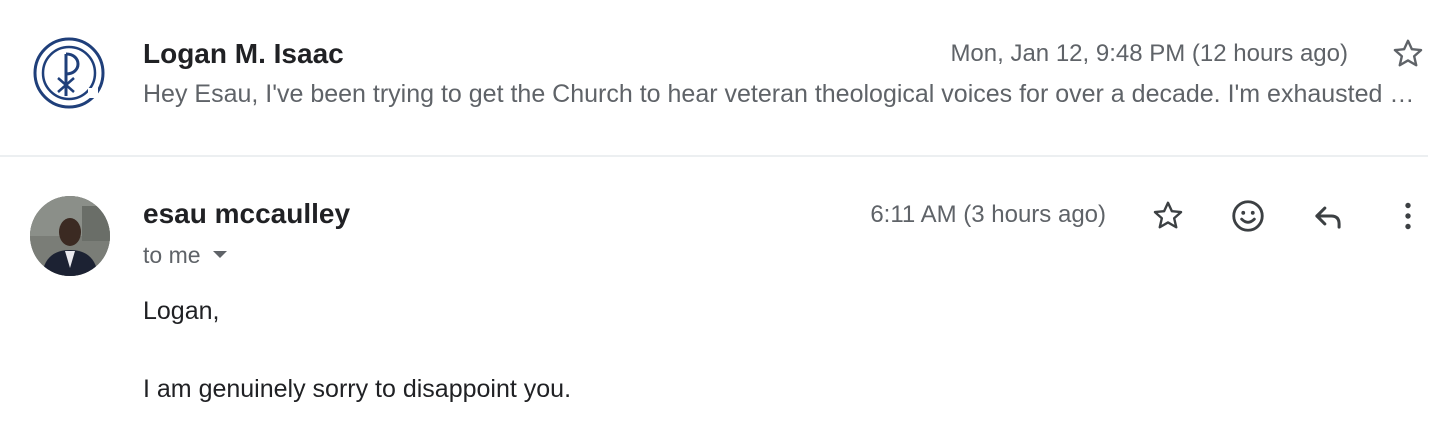 The height and width of the screenshot is (432, 1456). Describe the element at coordinates (988, 214) in the screenshot. I see `message-date: 6:11 AM (3 hours ago)` at that location.